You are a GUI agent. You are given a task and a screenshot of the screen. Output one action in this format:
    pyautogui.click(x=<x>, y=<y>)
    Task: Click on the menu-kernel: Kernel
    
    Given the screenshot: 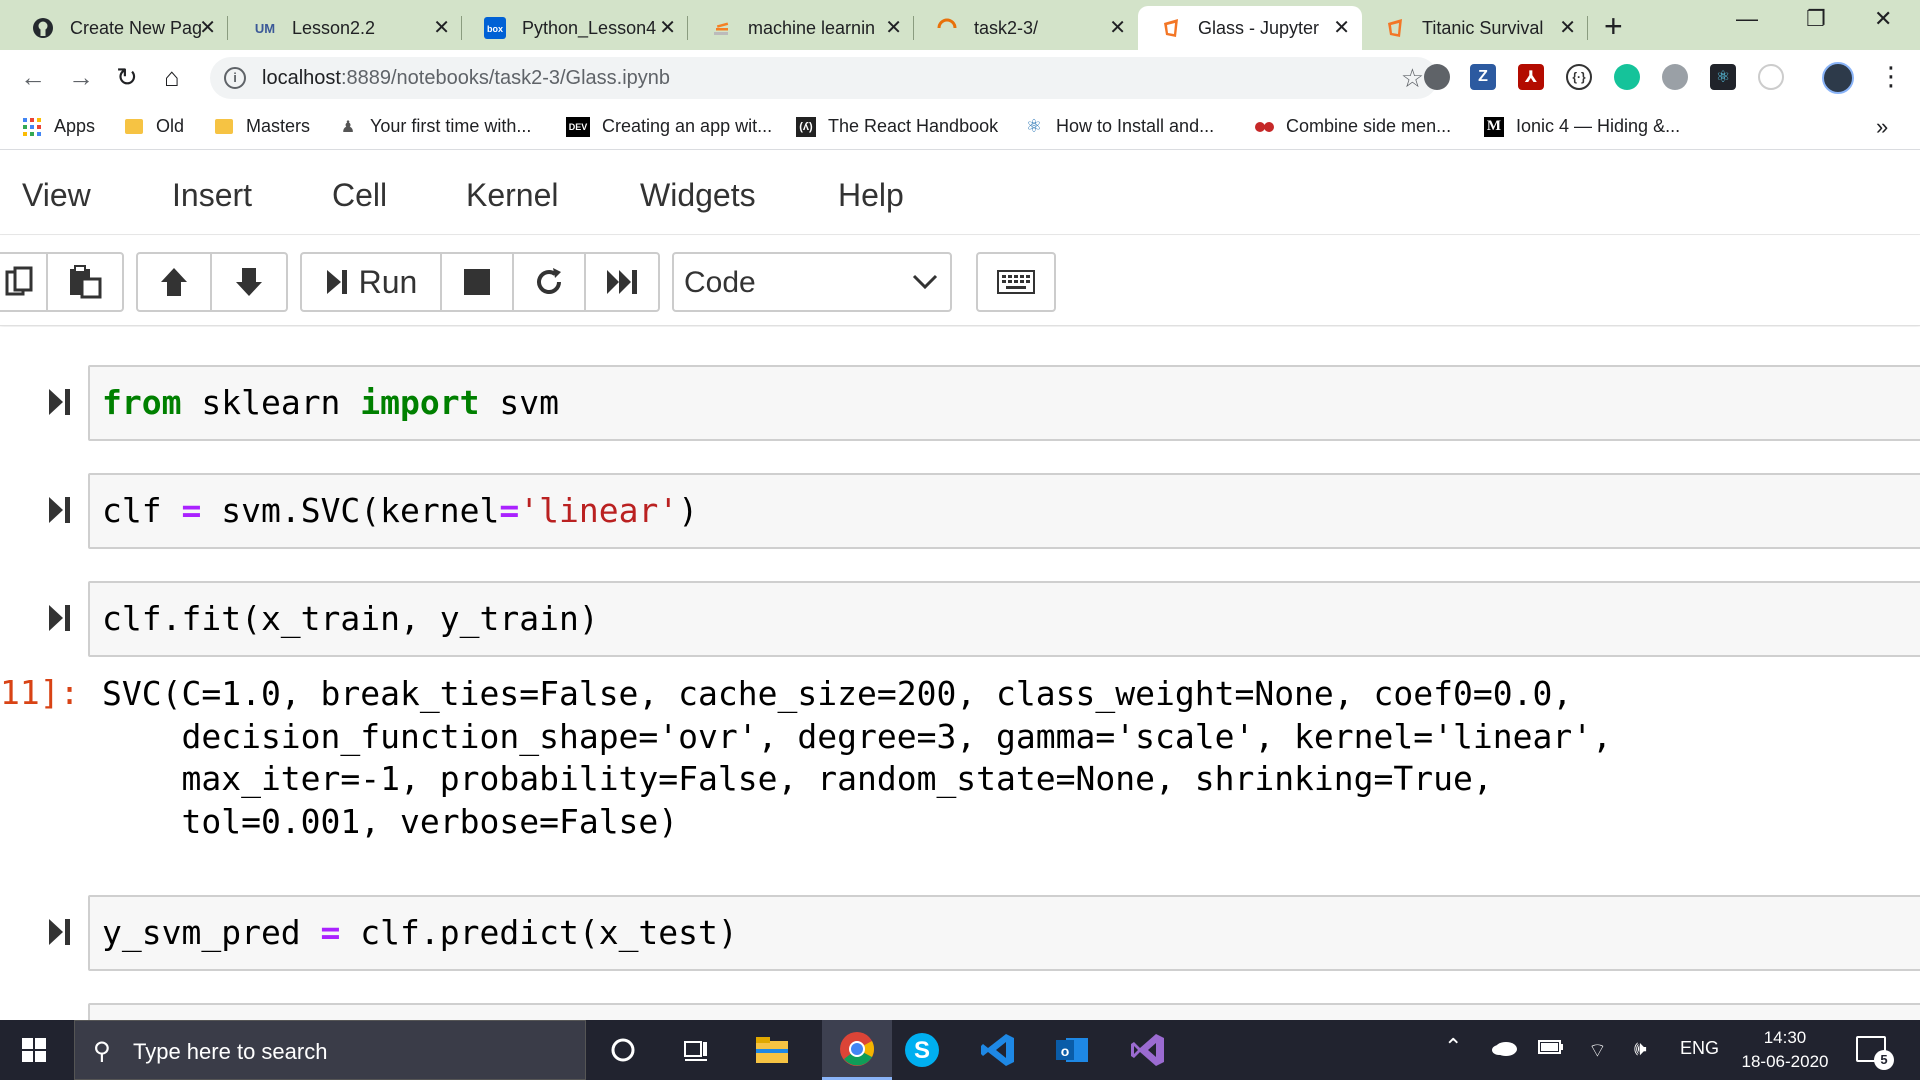 What is the action you would take?
    pyautogui.click(x=512, y=195)
    